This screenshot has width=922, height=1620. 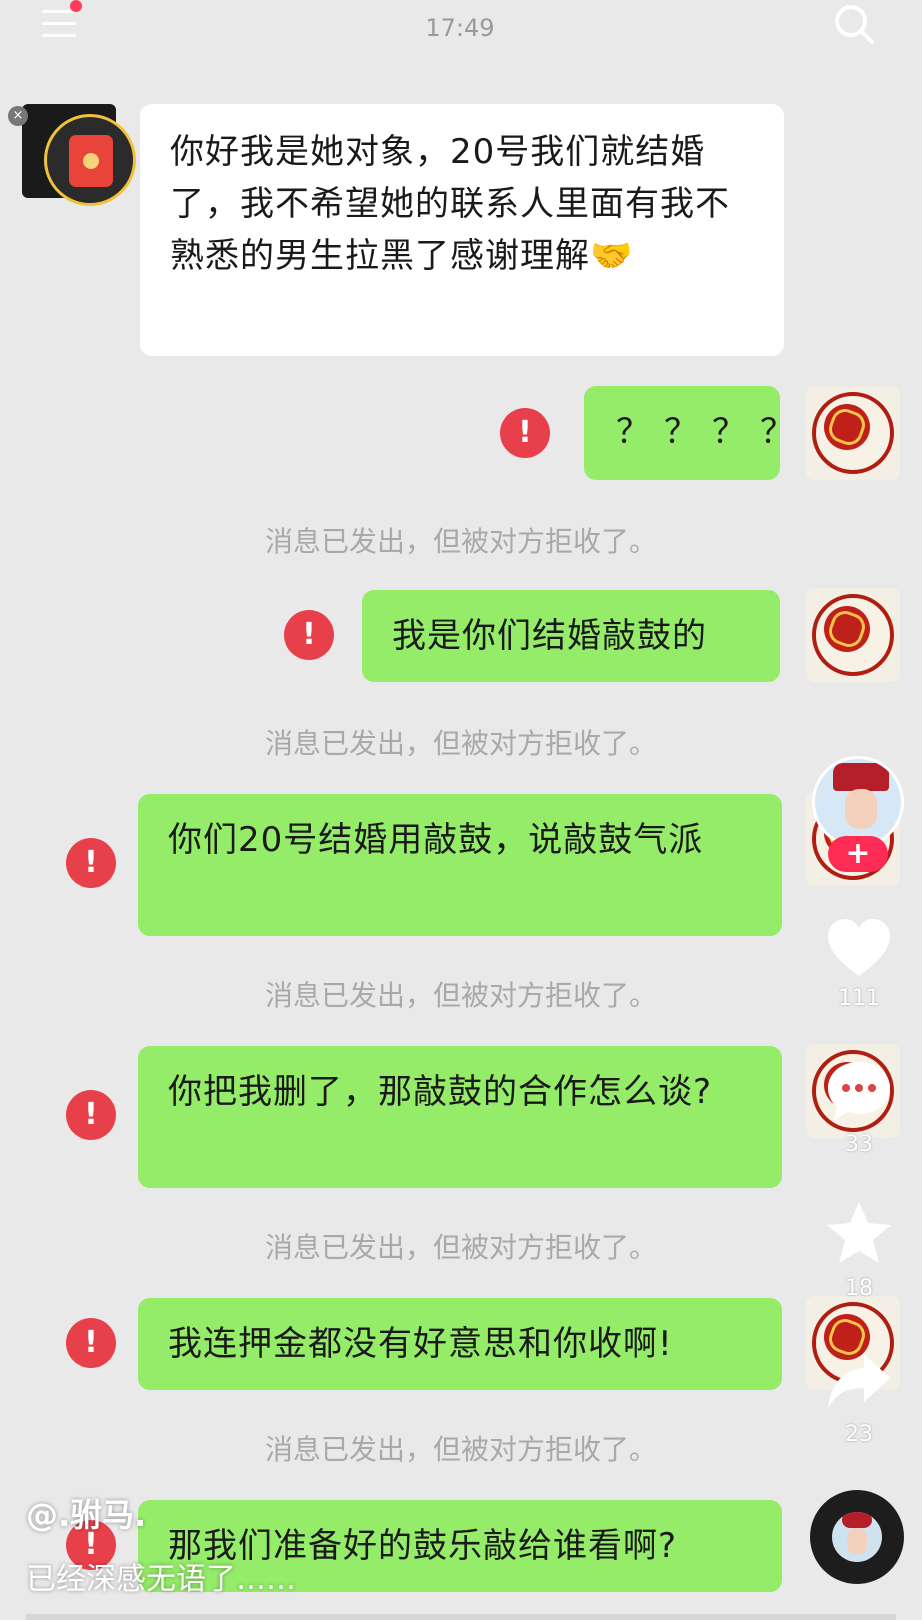 What do you see at coordinates (859, 998) in the screenshot?
I see `like-count: 111` at bounding box center [859, 998].